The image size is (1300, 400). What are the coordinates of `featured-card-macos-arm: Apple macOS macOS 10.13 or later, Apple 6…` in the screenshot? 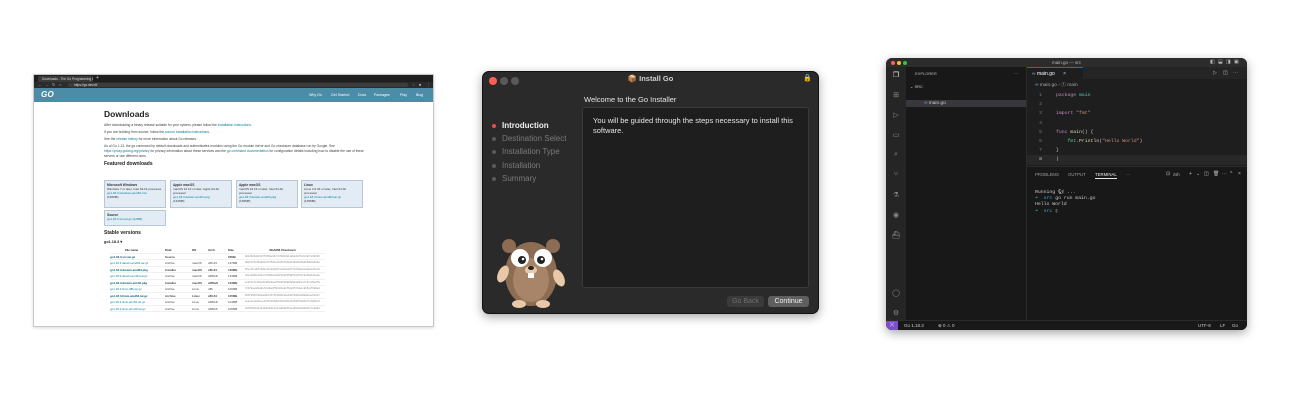 It's located at (201, 194).